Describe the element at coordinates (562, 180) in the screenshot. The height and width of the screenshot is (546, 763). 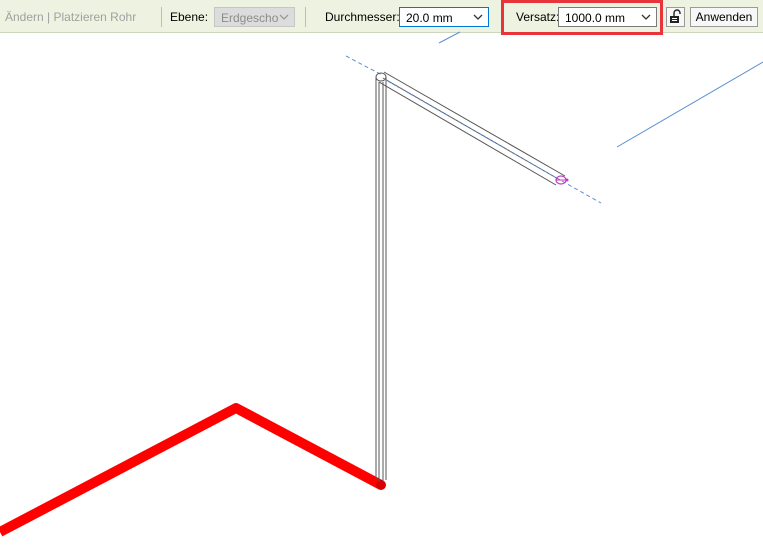
I see `pipe-connector-icon` at that location.